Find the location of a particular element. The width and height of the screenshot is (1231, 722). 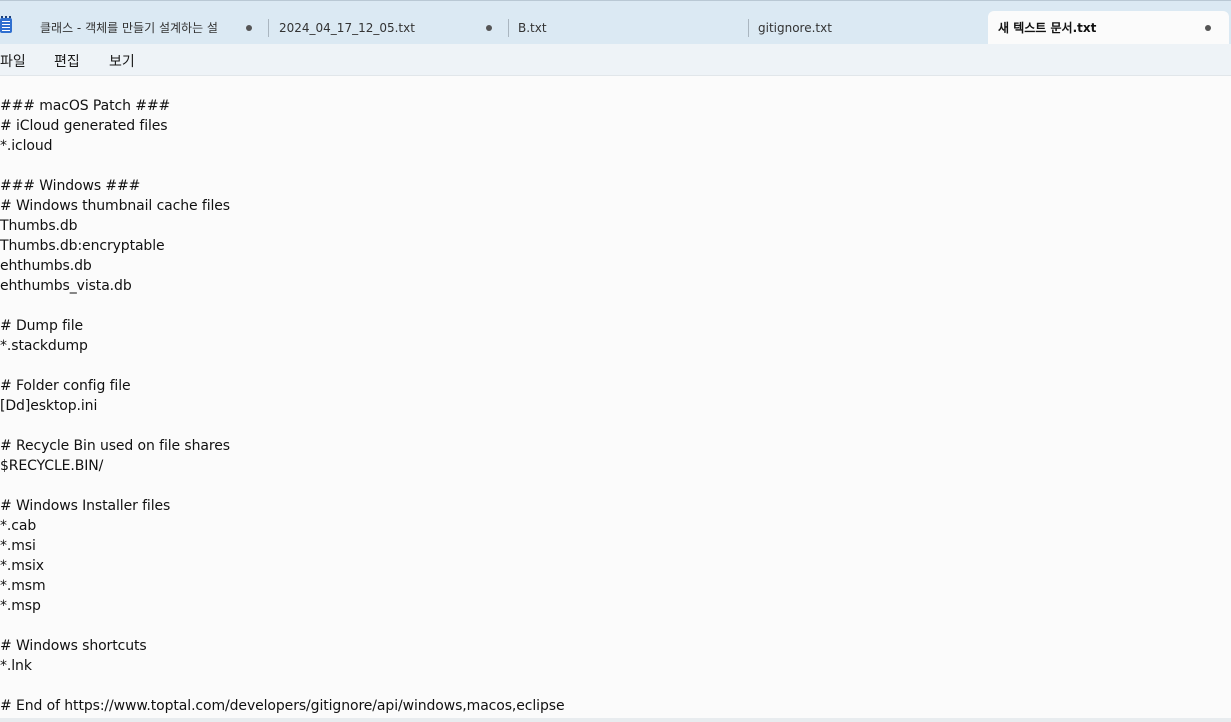

tab-gitignore: gitignore.txt is located at coordinates (868, 28).